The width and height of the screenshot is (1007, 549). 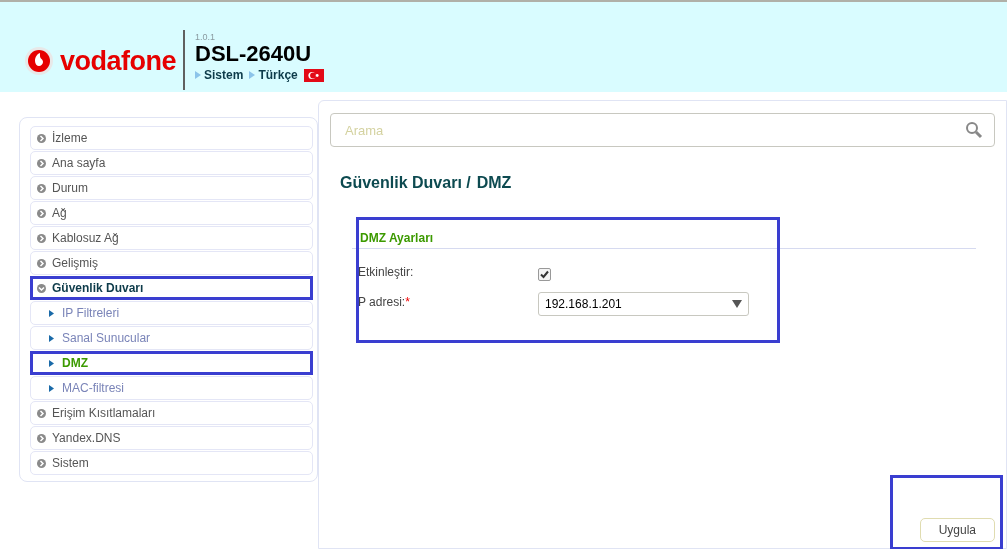 I want to click on menu-item: Sanal Sunucular, so click(x=171, y=338).